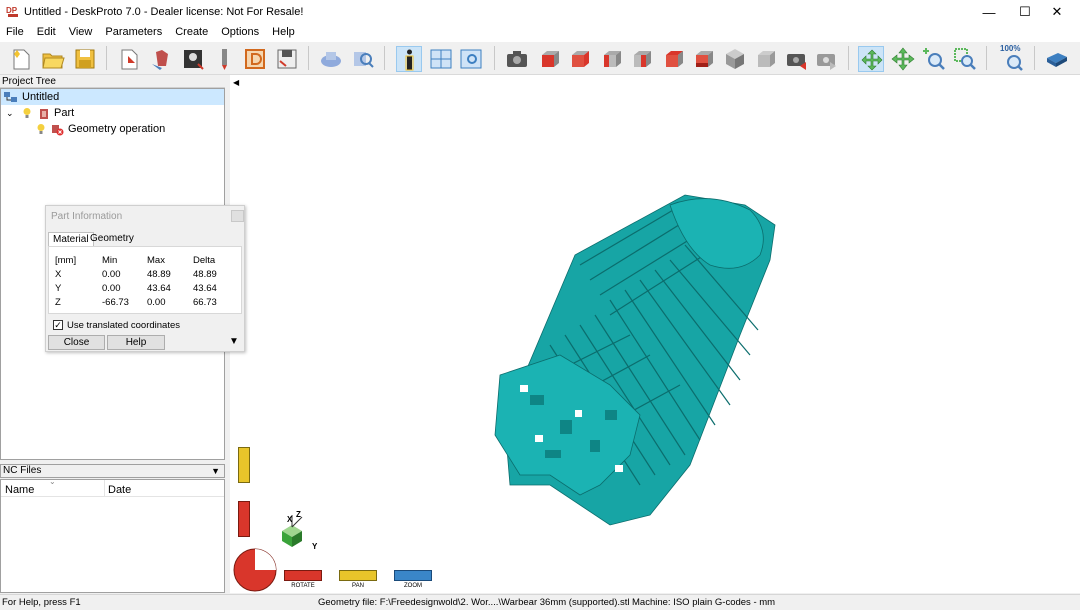 The image size is (1080, 610). Describe the element at coordinates (76, 342) in the screenshot. I see `close-dialog-button: Close` at that location.